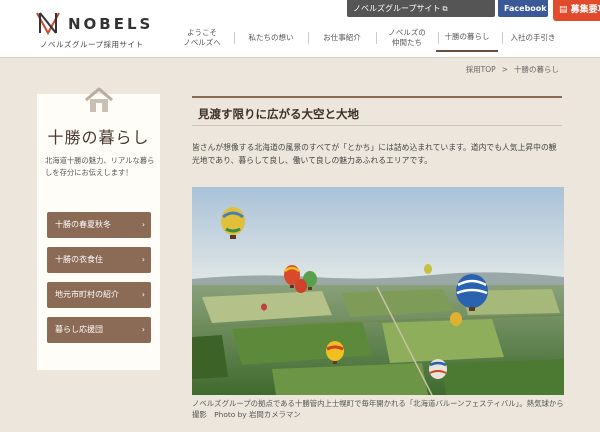  I want to click on breadcrumb: 採用TOP > 十勝の暮らし, so click(512, 69).